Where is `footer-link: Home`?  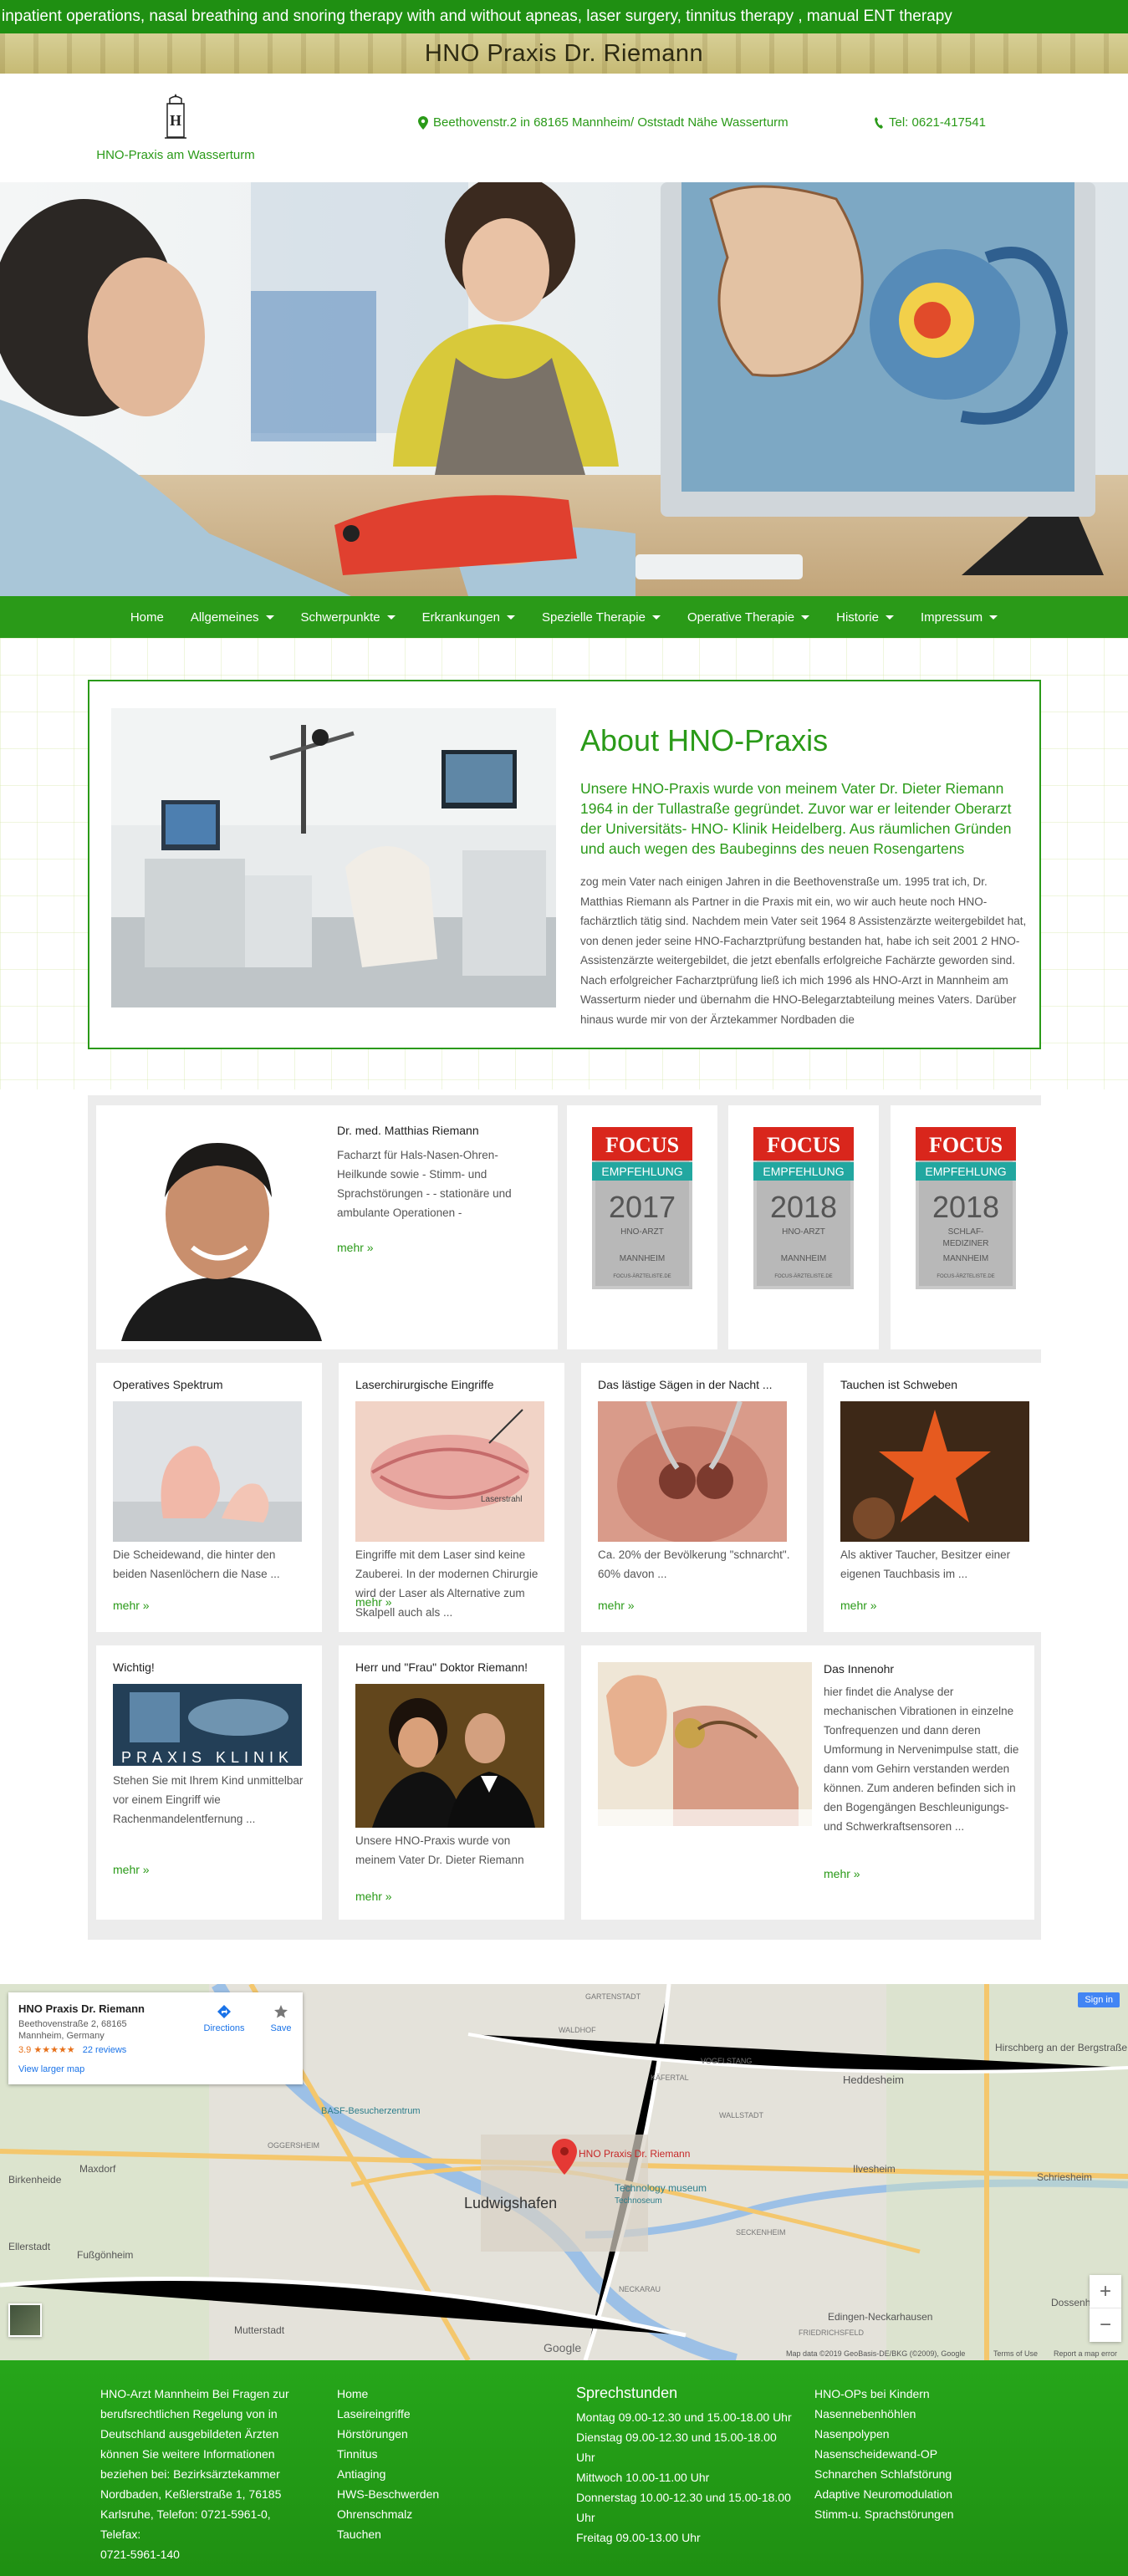 footer-link: Home is located at coordinates (396, 2394).